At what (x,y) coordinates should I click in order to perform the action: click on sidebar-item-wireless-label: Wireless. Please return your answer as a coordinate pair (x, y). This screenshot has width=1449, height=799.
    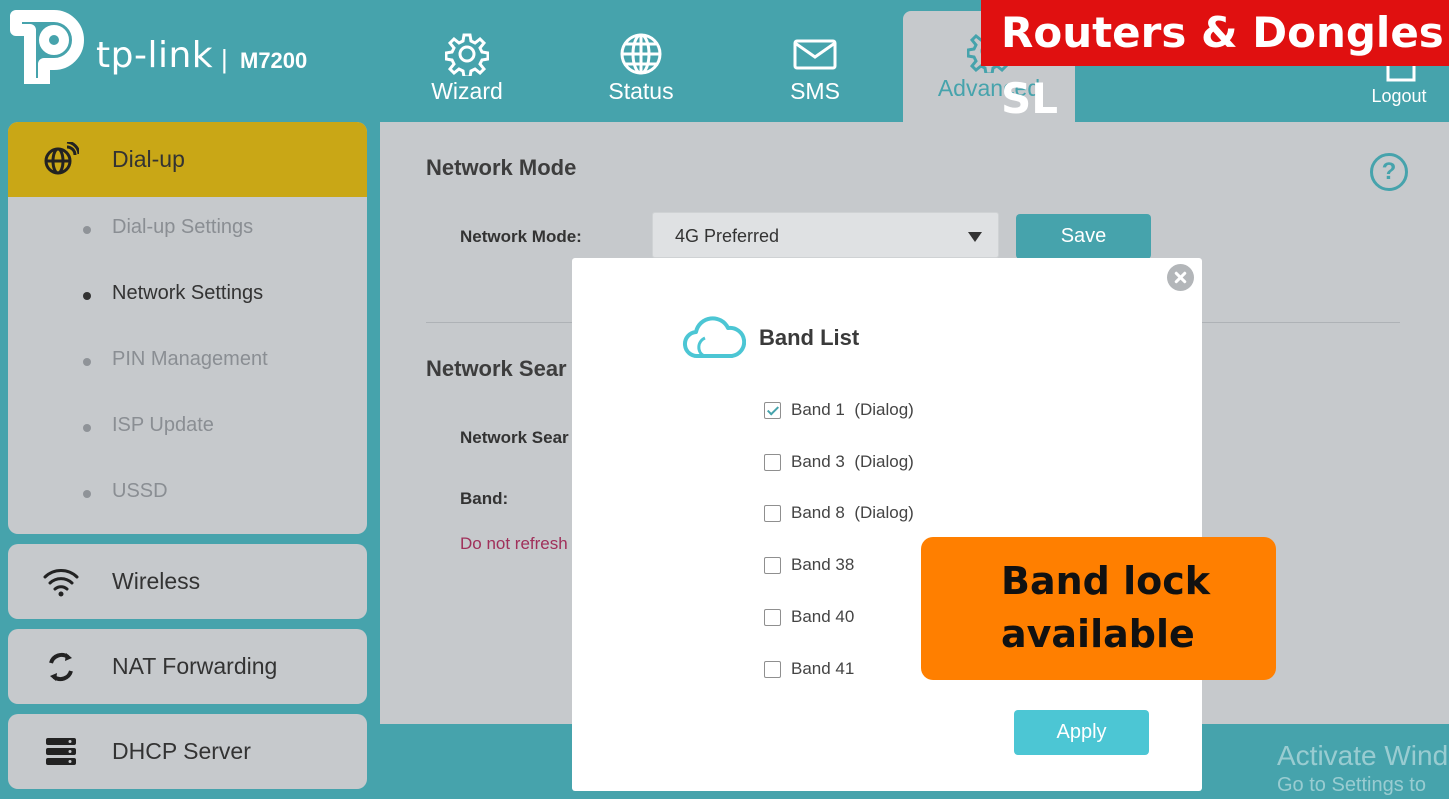
    Looking at the image, I should click on (156, 581).